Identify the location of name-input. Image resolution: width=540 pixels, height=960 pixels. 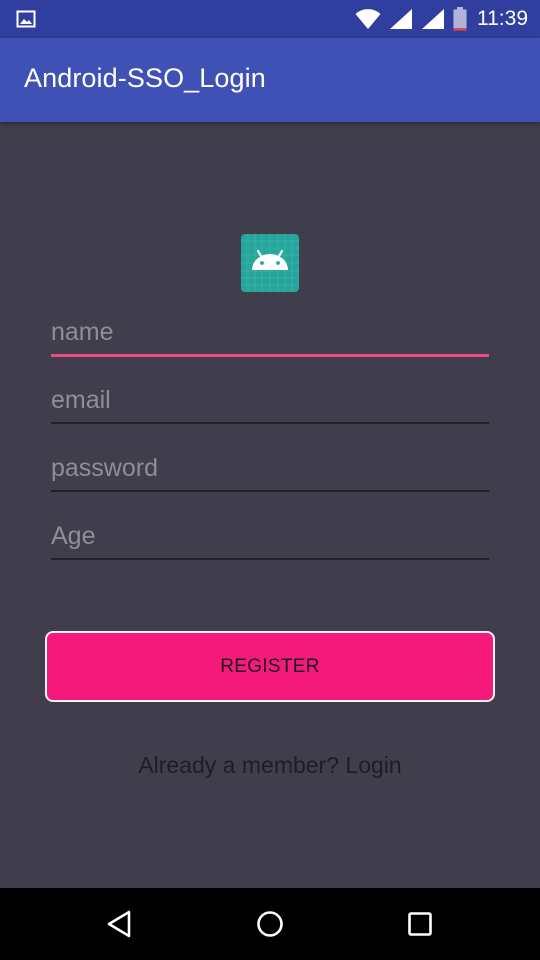
(270, 334).